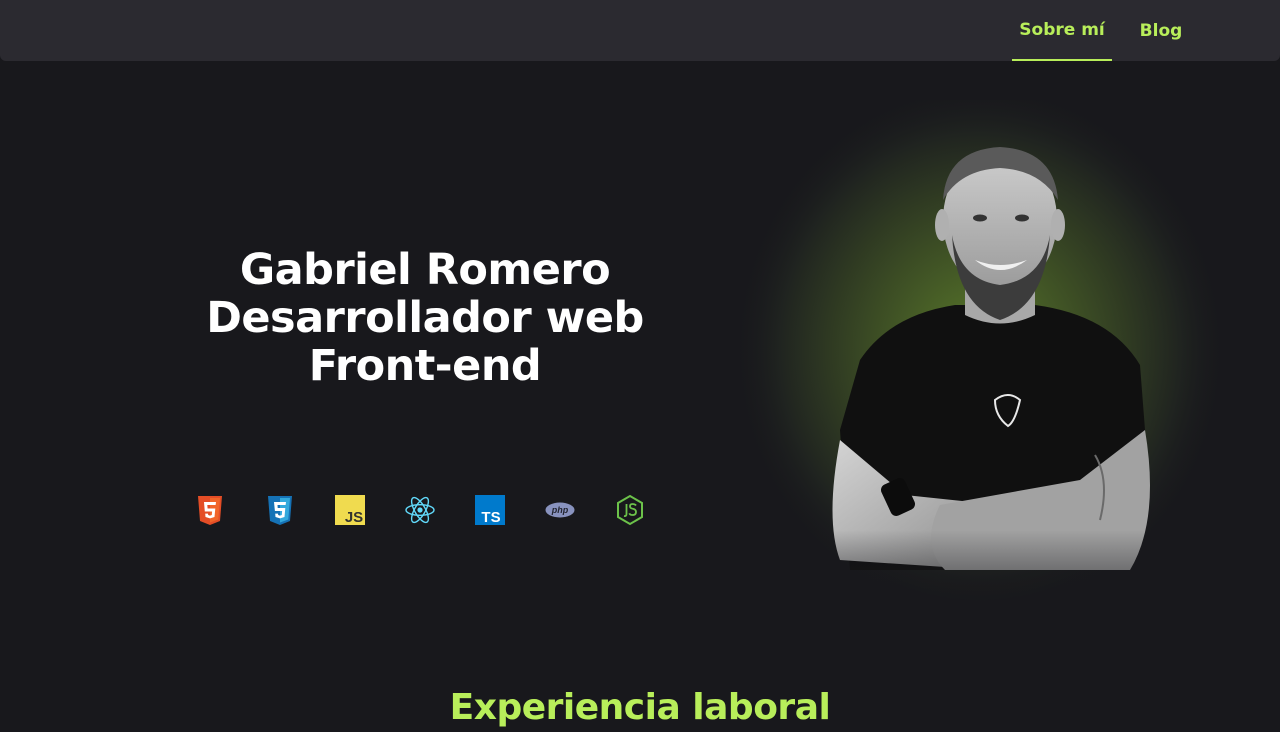 This screenshot has height=732, width=1280. I want to click on svg-text: TS, so click(490, 517).